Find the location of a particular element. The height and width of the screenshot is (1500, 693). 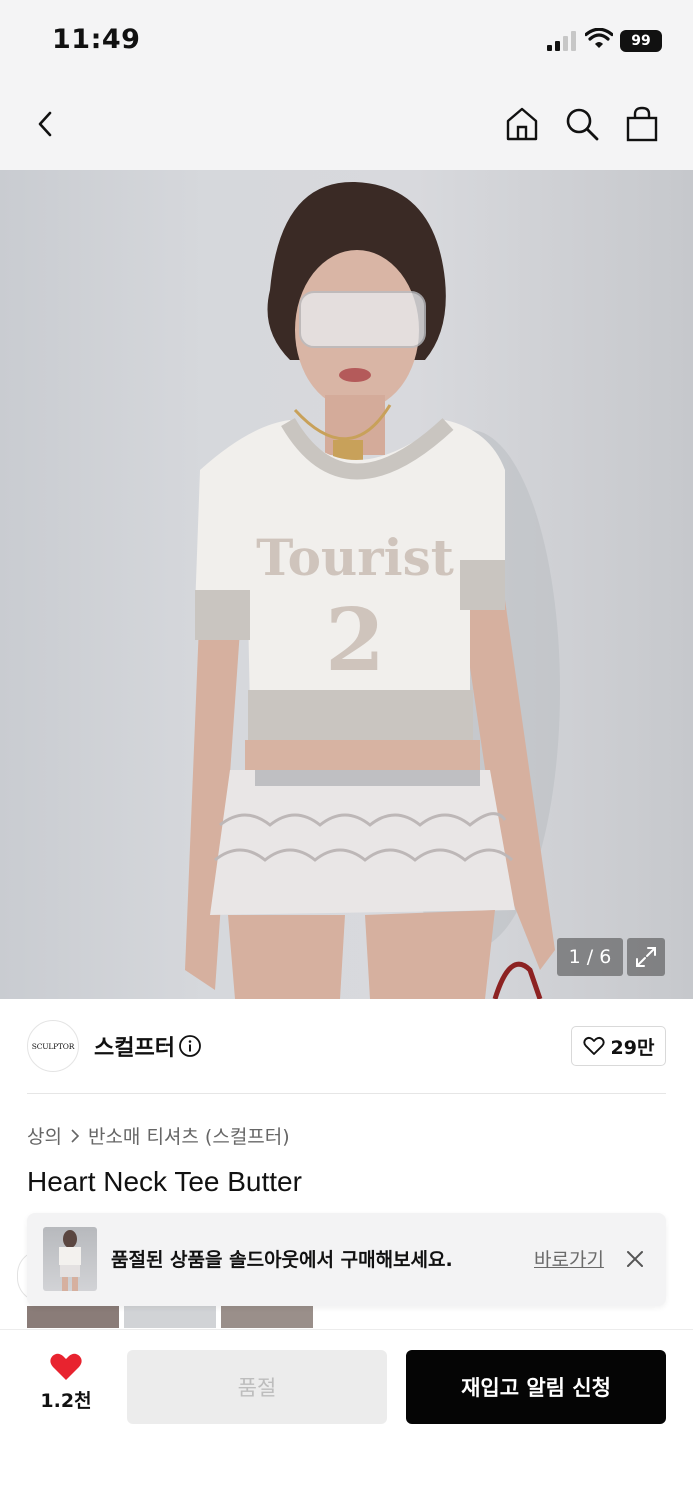

shopping-bag-icon is located at coordinates (642, 124).